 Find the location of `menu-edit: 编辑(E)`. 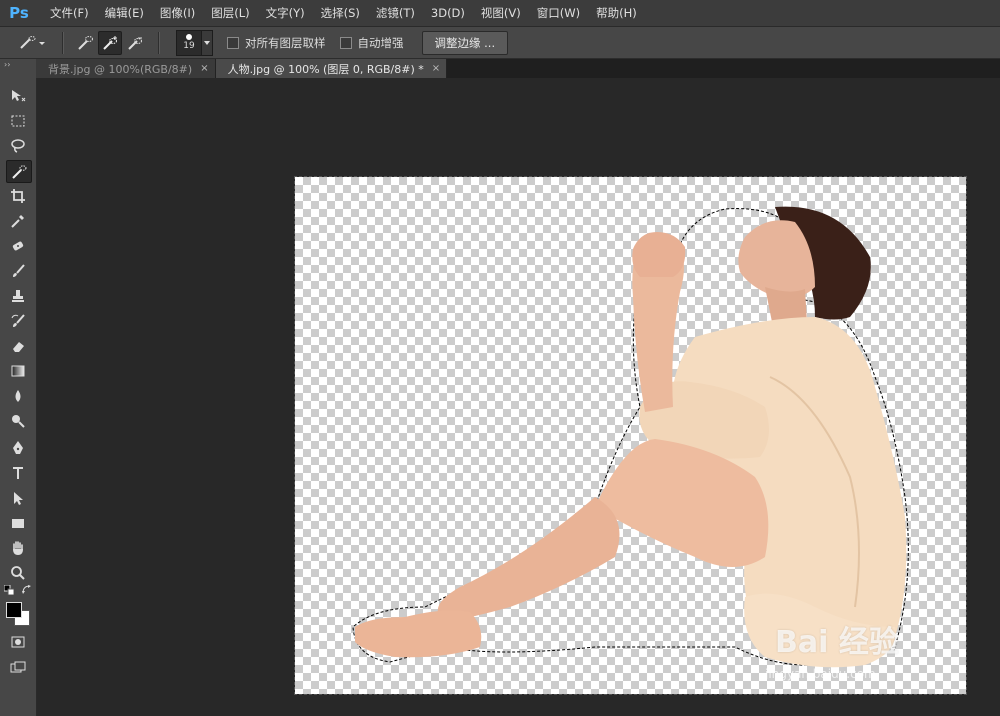

menu-edit: 编辑(E) is located at coordinates (124, 13).